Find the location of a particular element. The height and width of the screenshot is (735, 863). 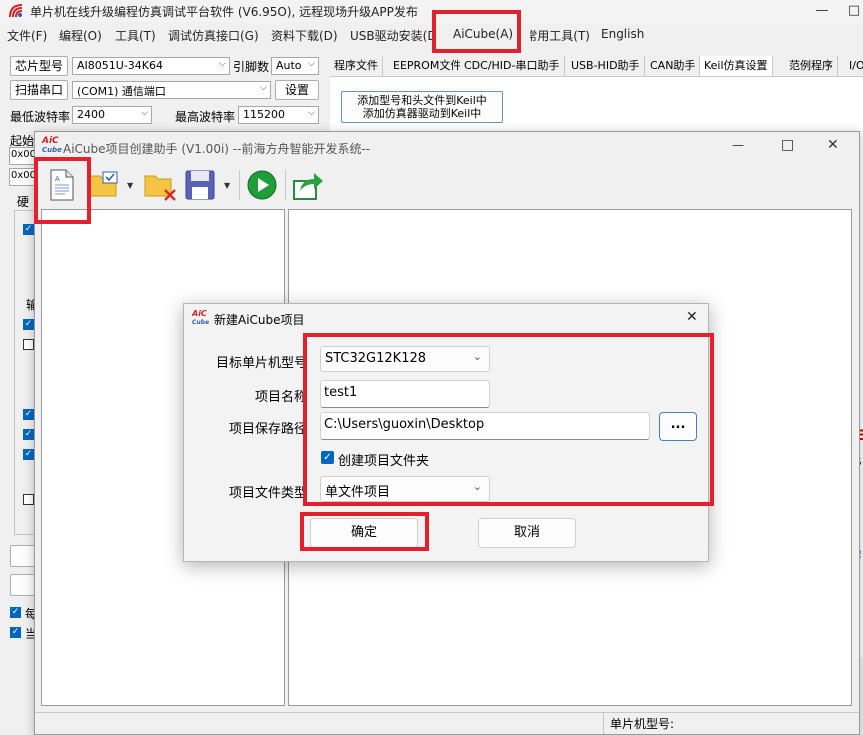

port-value: (COM1) 通信端口 is located at coordinates (121, 91).